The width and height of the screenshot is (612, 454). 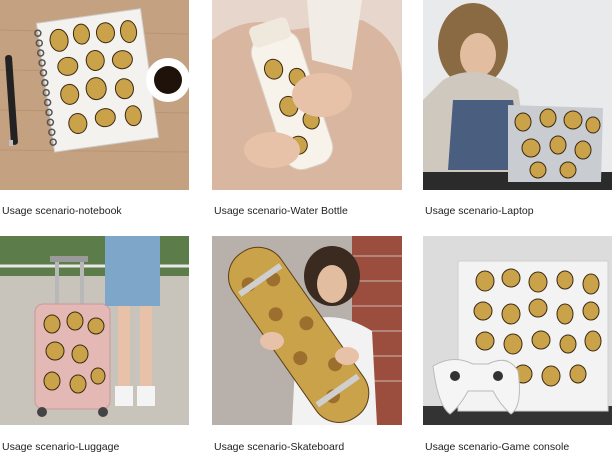 I want to click on image-notebook, so click(x=94, y=95).